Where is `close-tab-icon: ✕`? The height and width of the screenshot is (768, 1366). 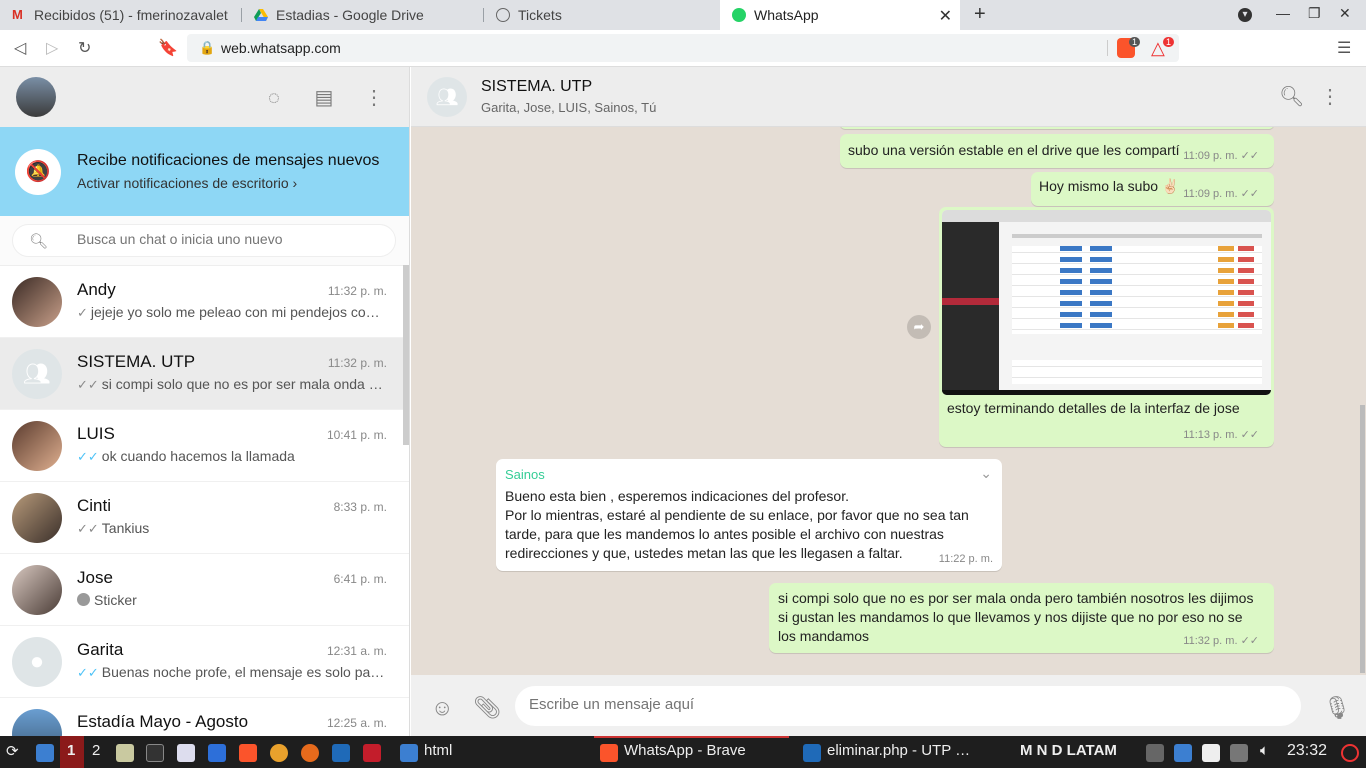
close-tab-icon: ✕ is located at coordinates (945, 16).